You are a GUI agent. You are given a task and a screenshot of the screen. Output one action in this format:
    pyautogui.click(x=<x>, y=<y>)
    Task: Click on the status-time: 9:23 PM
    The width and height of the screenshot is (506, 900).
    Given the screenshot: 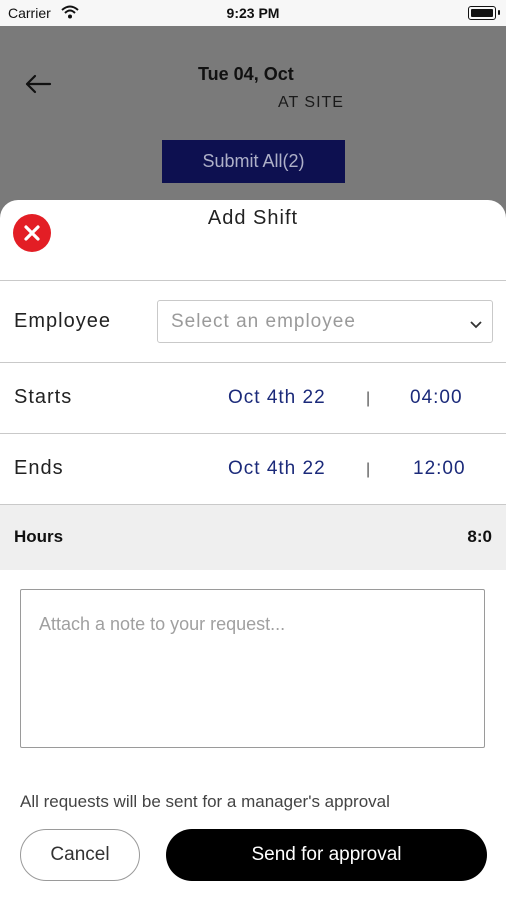 What is the action you would take?
    pyautogui.click(x=253, y=13)
    